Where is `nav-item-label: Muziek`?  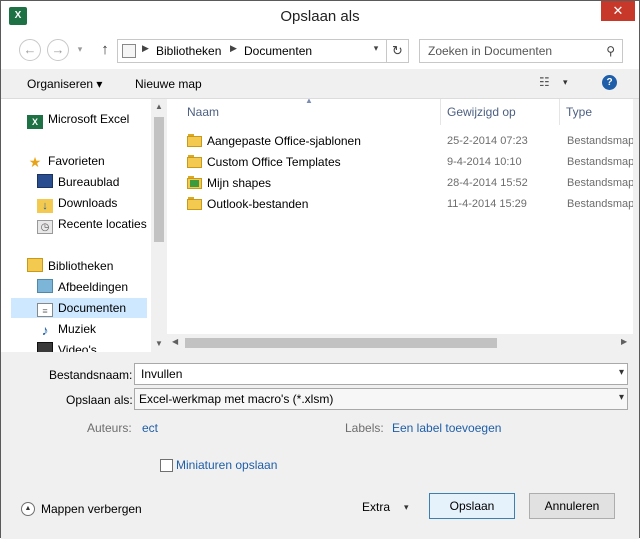
nav-item-label: Muziek is located at coordinates (77, 329).